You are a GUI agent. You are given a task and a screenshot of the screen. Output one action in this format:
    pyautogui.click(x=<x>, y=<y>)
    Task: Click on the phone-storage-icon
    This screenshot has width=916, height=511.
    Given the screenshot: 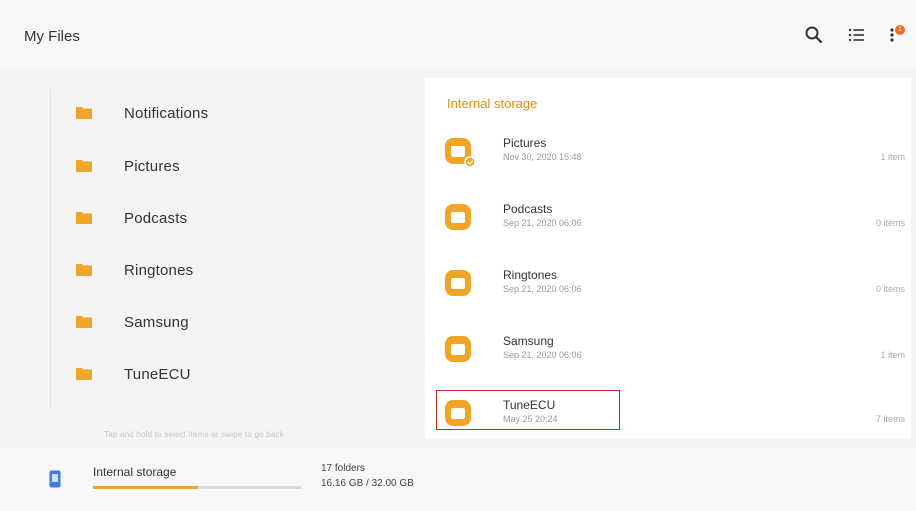 What is the action you would take?
    pyautogui.click(x=55, y=481)
    